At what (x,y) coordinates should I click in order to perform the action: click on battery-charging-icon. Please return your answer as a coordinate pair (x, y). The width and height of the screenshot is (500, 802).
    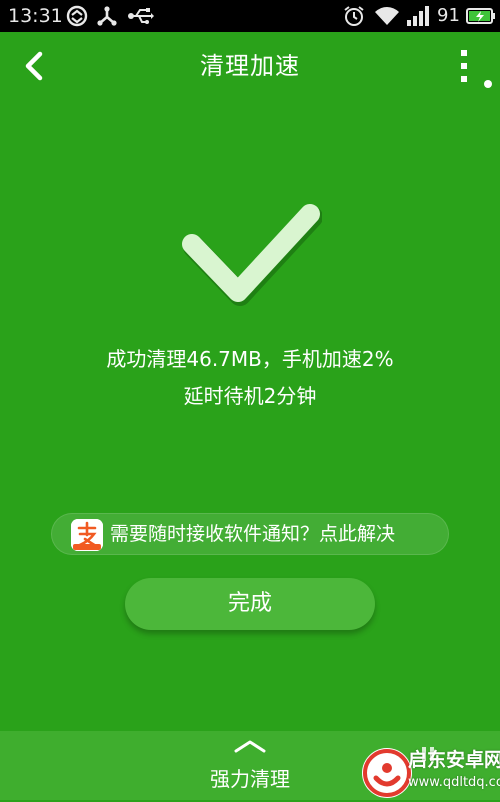
    Looking at the image, I should click on (480, 16).